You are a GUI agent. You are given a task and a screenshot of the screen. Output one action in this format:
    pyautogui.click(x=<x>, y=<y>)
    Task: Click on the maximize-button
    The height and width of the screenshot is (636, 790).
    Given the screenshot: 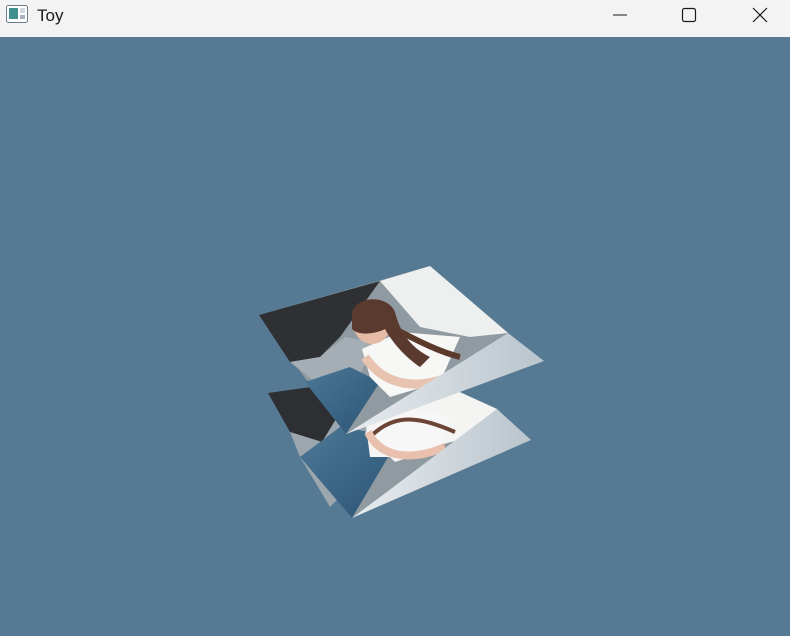 What is the action you would take?
    pyautogui.click(x=689, y=15)
    